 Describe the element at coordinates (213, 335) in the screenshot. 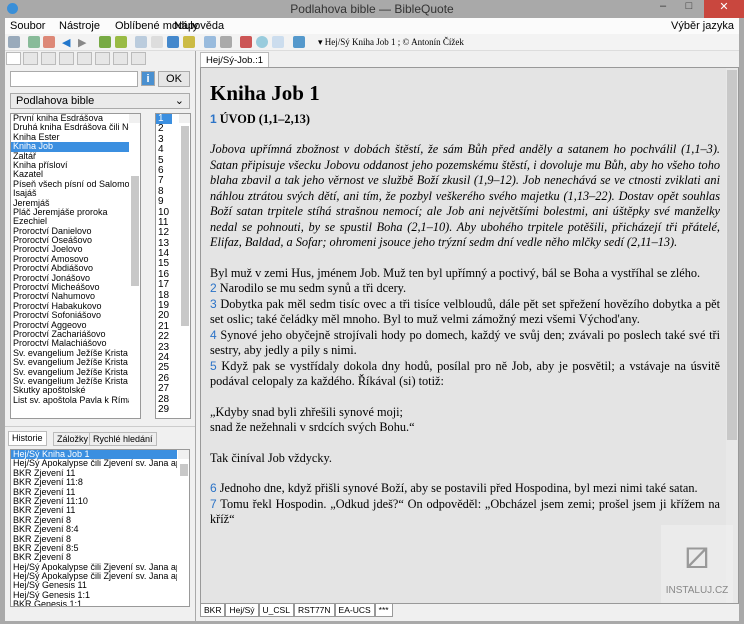

I see `verse-number: 4` at that location.